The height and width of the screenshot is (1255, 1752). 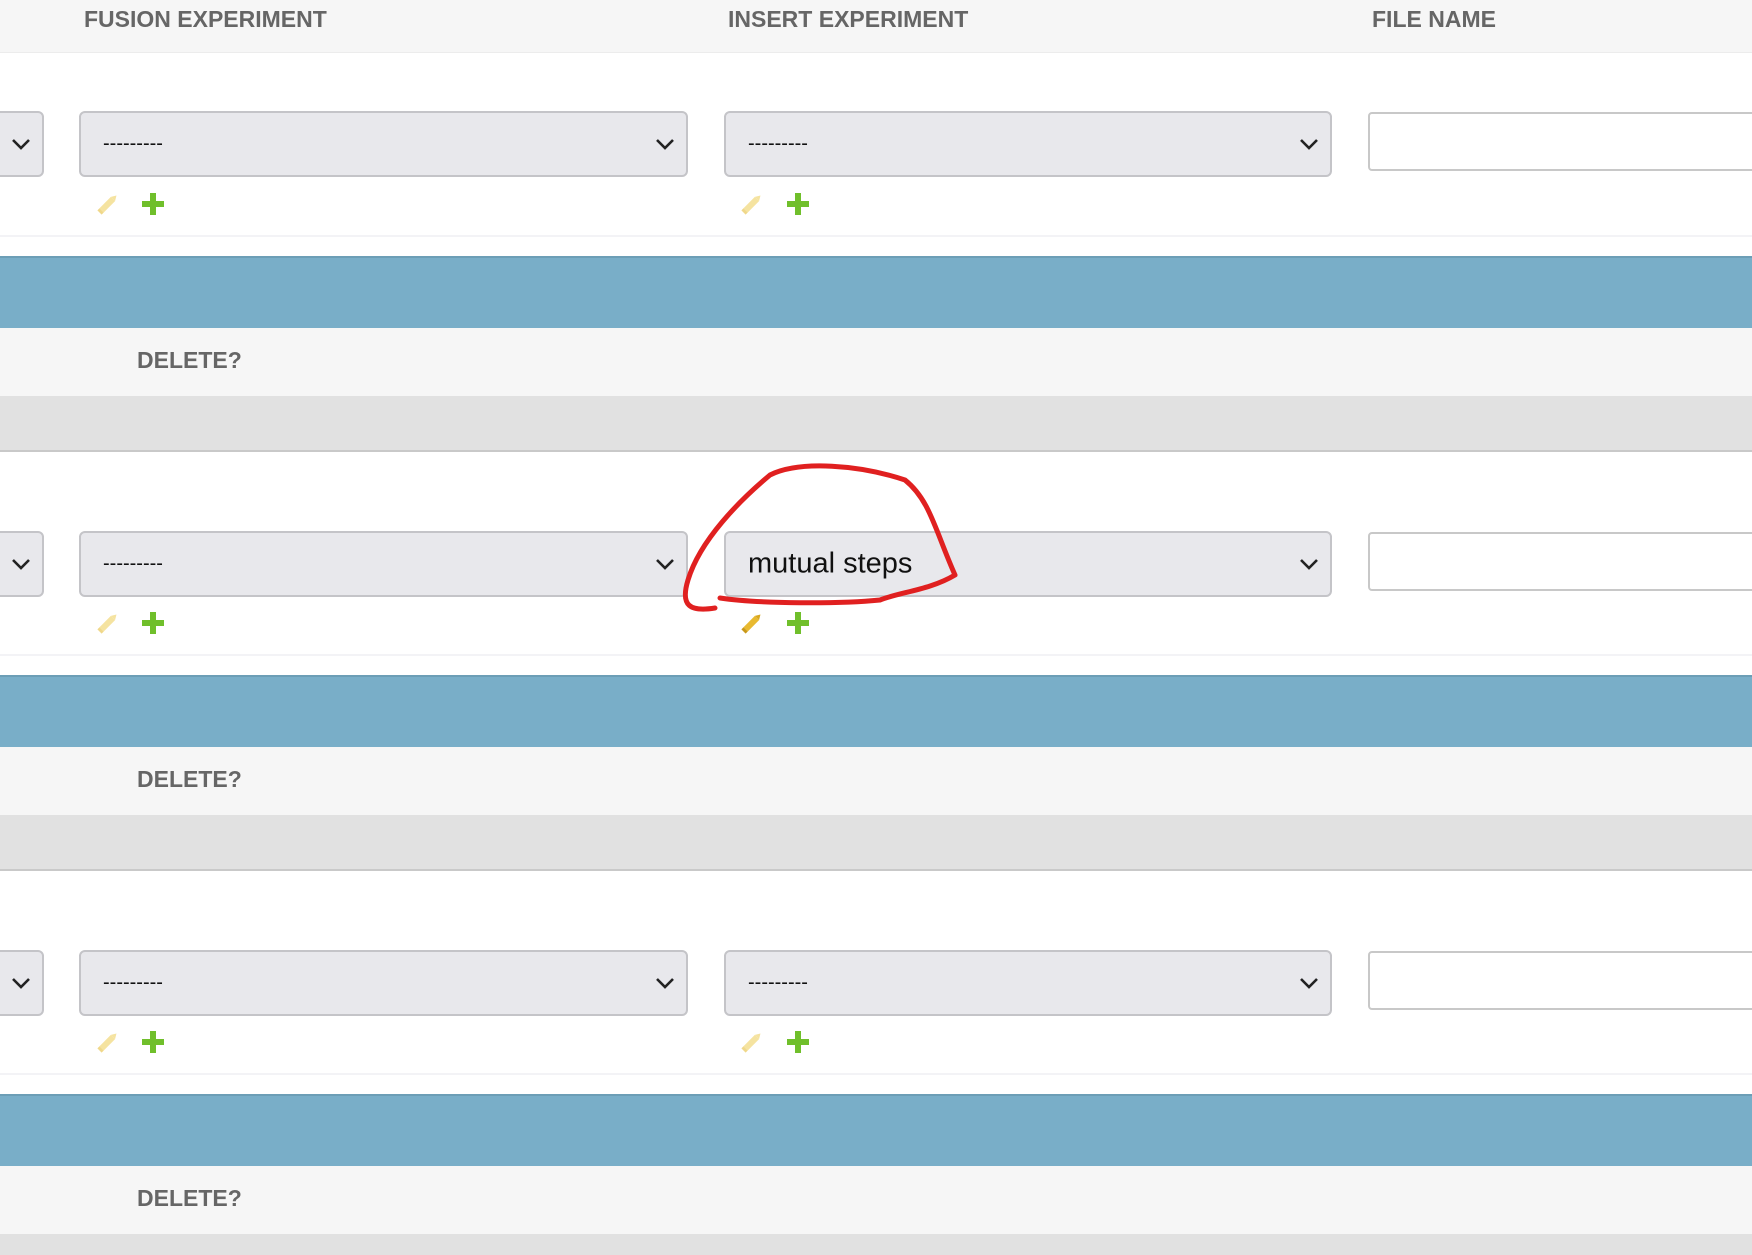 What do you see at coordinates (830, 563) in the screenshot?
I see `insert-experiment-value: mutual steps` at bounding box center [830, 563].